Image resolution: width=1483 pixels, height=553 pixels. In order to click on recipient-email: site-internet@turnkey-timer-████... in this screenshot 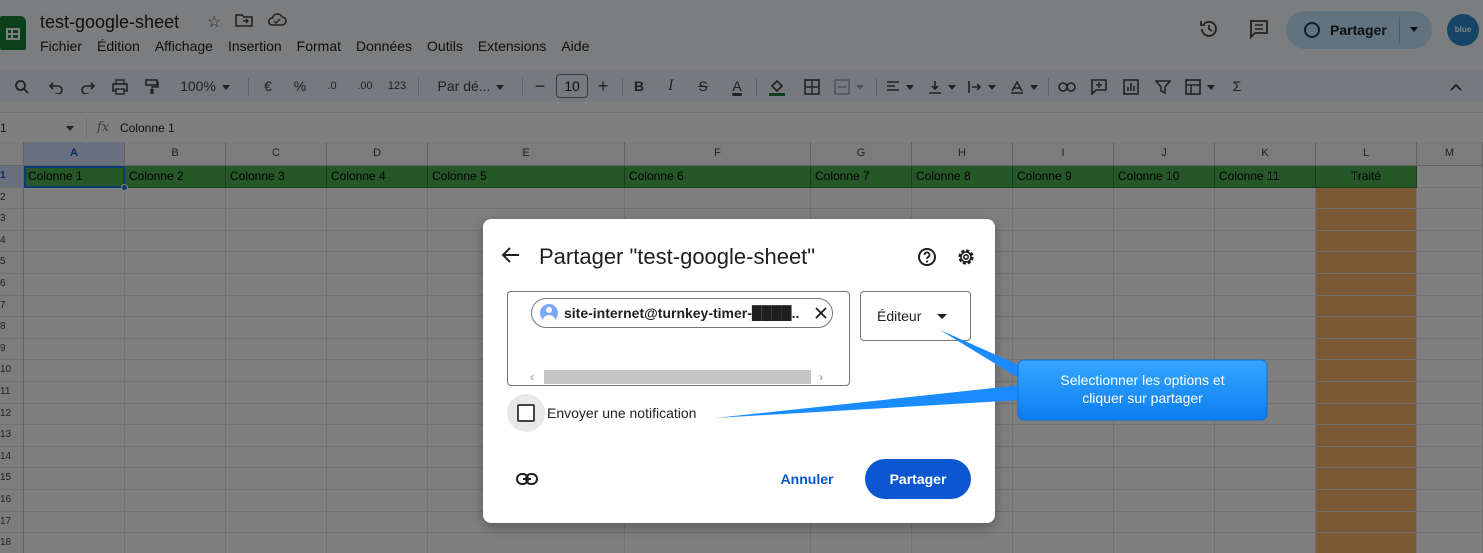, I will do `click(682, 313)`.